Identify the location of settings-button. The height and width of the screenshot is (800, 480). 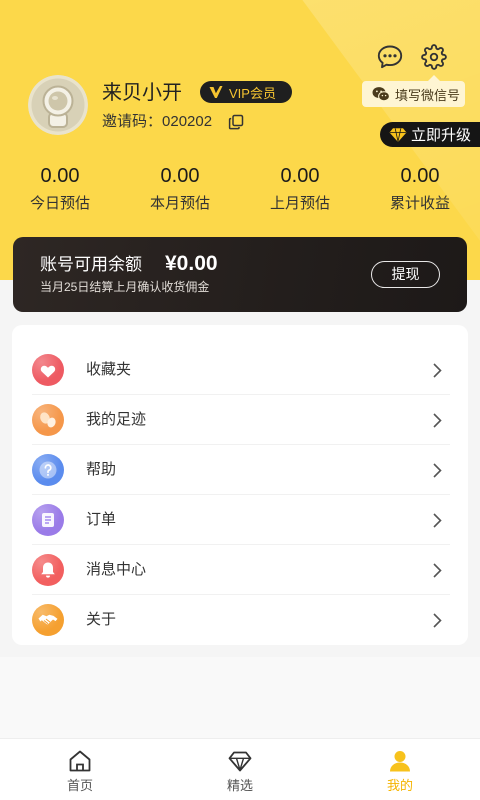
(434, 57).